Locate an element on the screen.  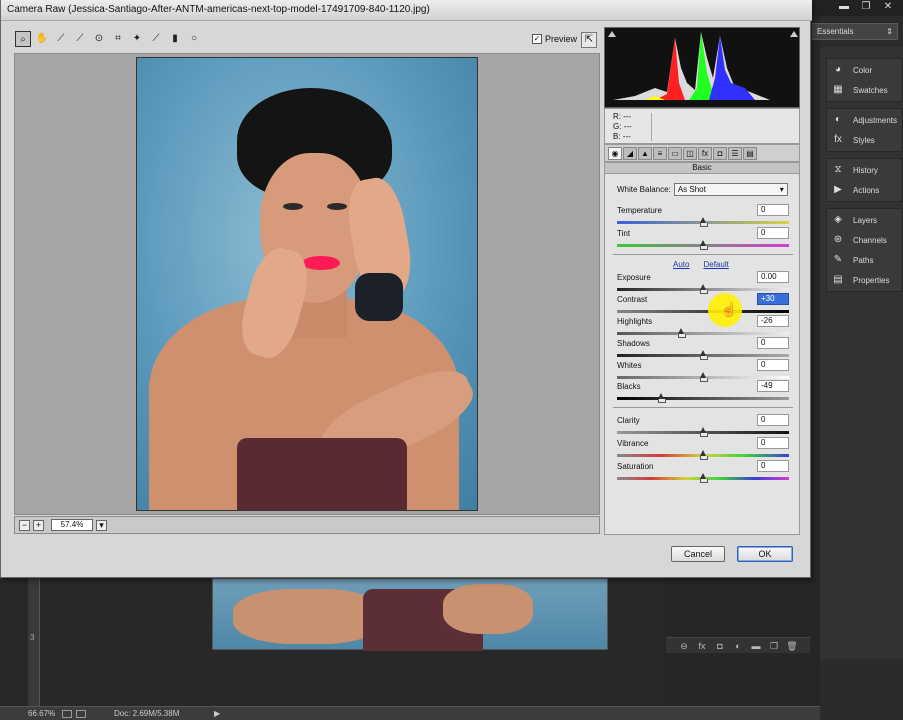
panel-layers: ◈ Layers is located at coordinates (864, 220).